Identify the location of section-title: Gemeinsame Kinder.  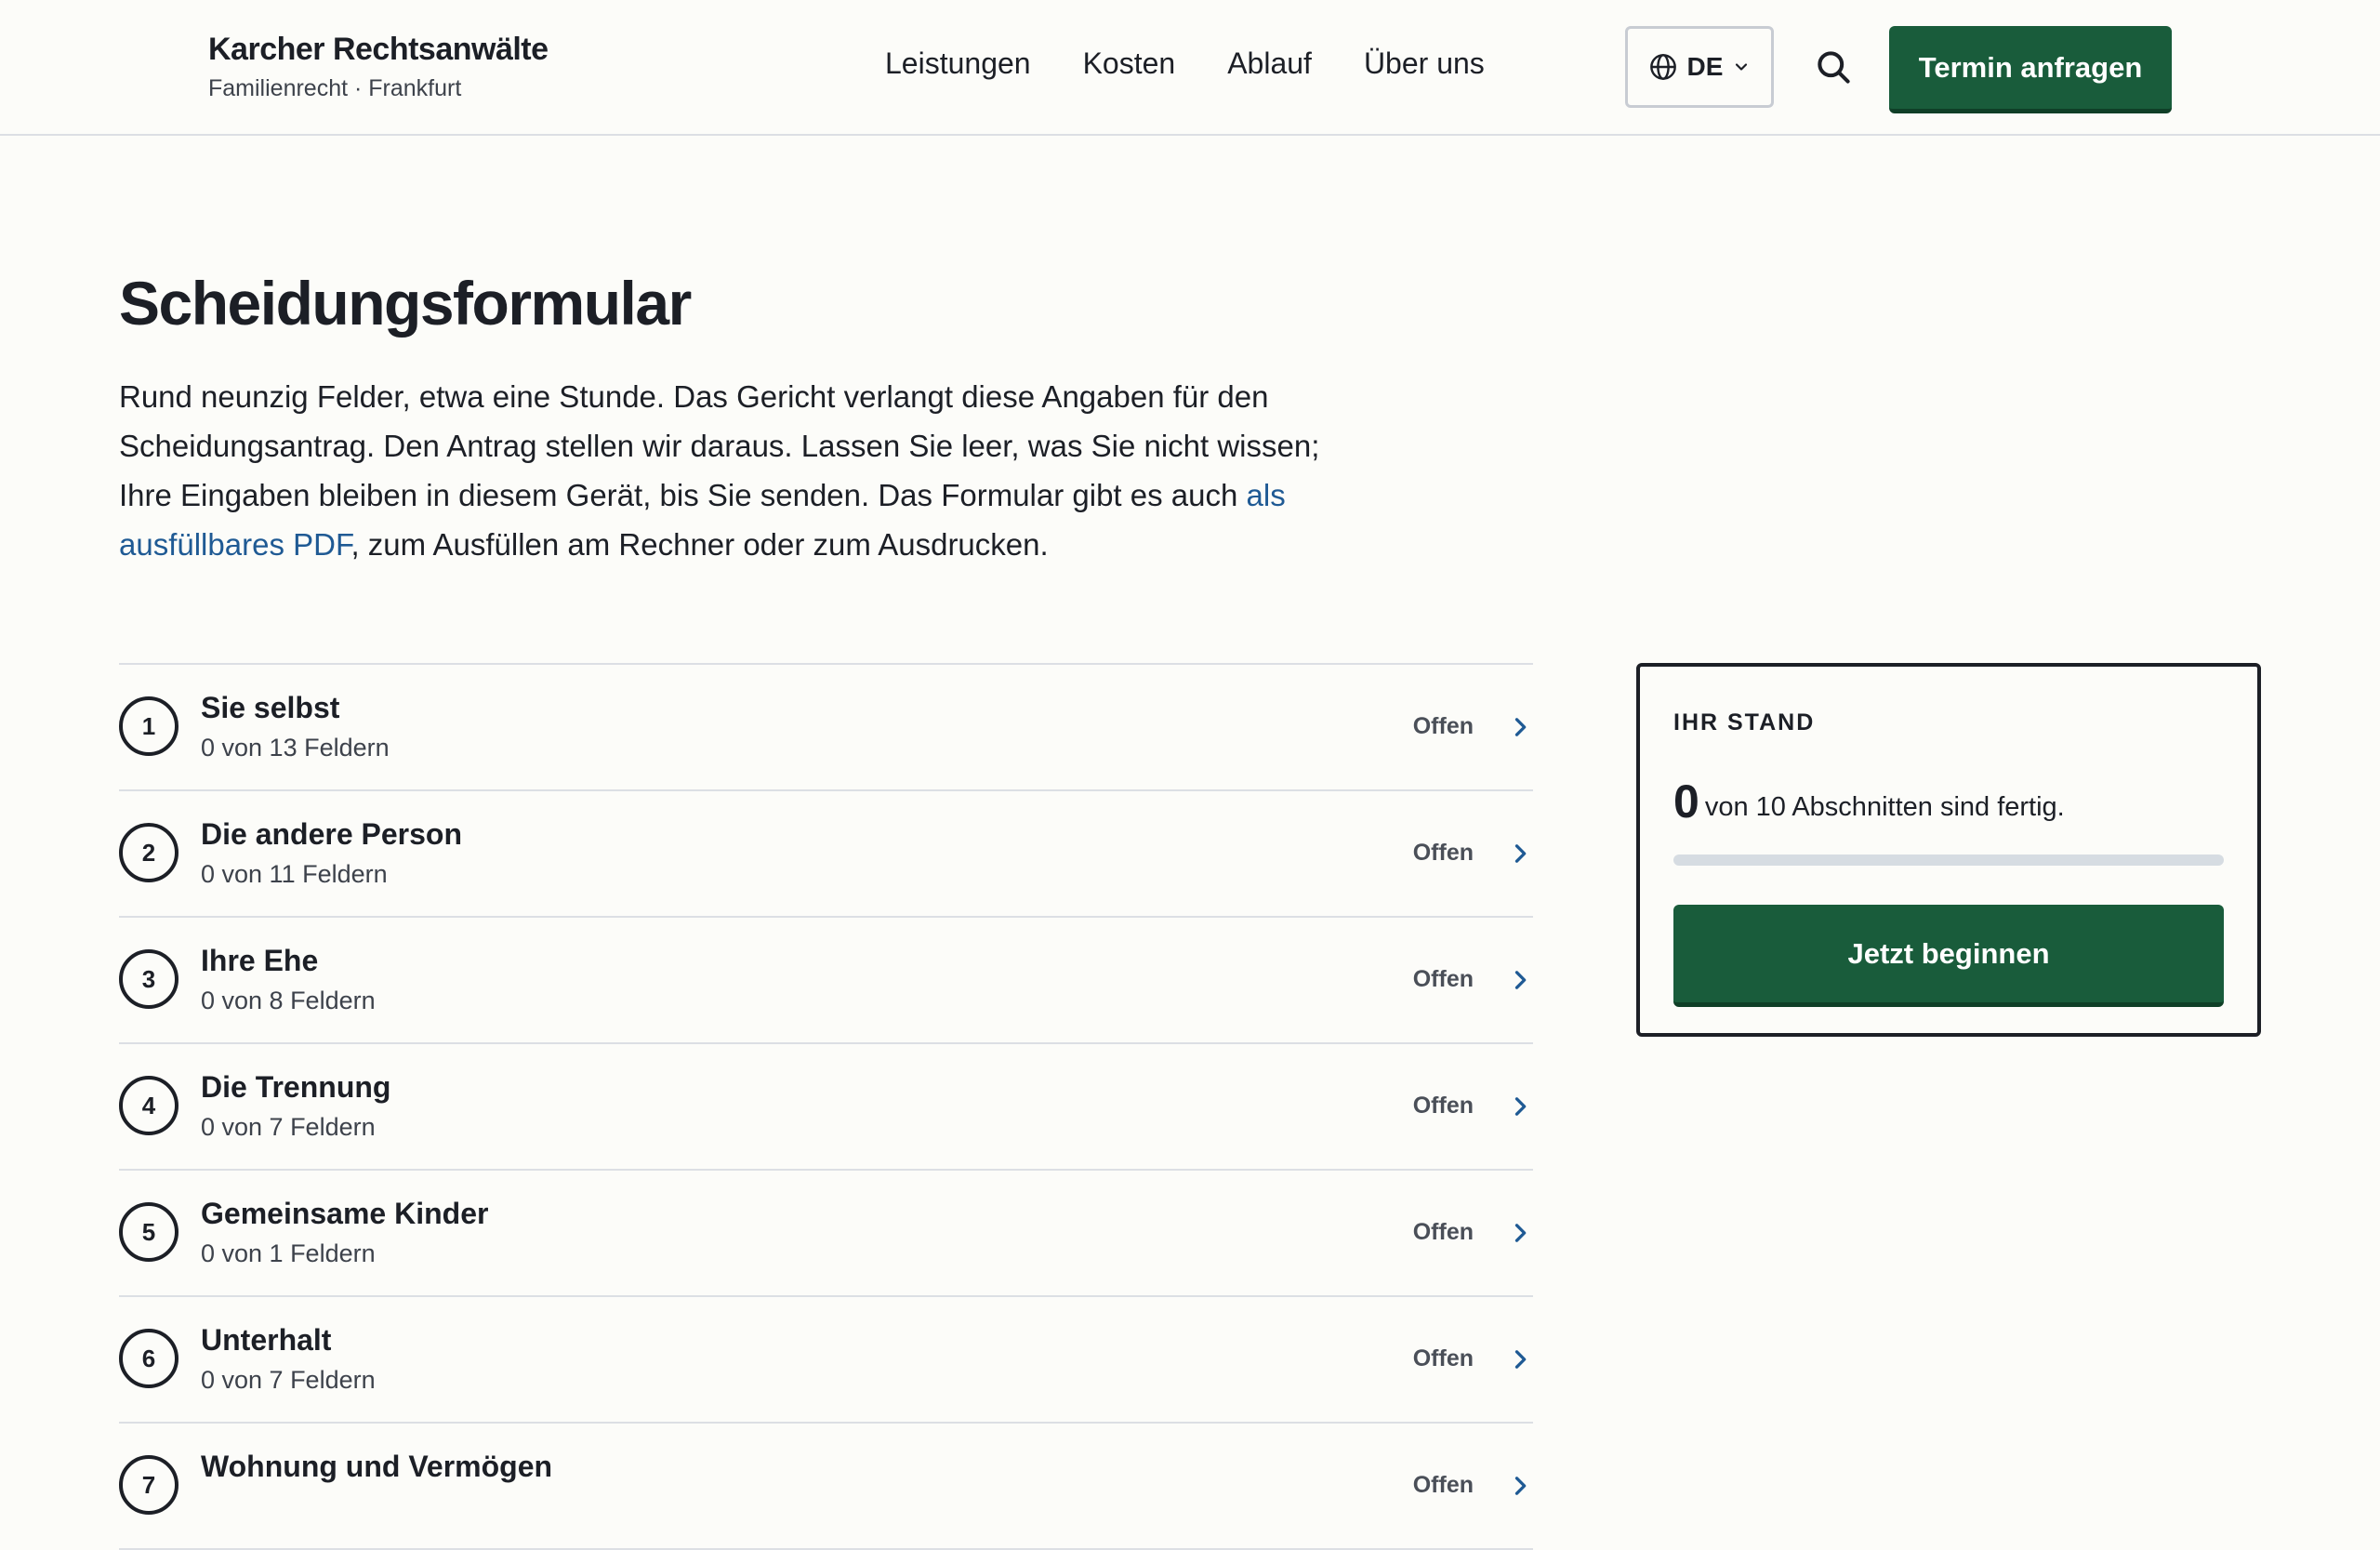
(345, 1213).